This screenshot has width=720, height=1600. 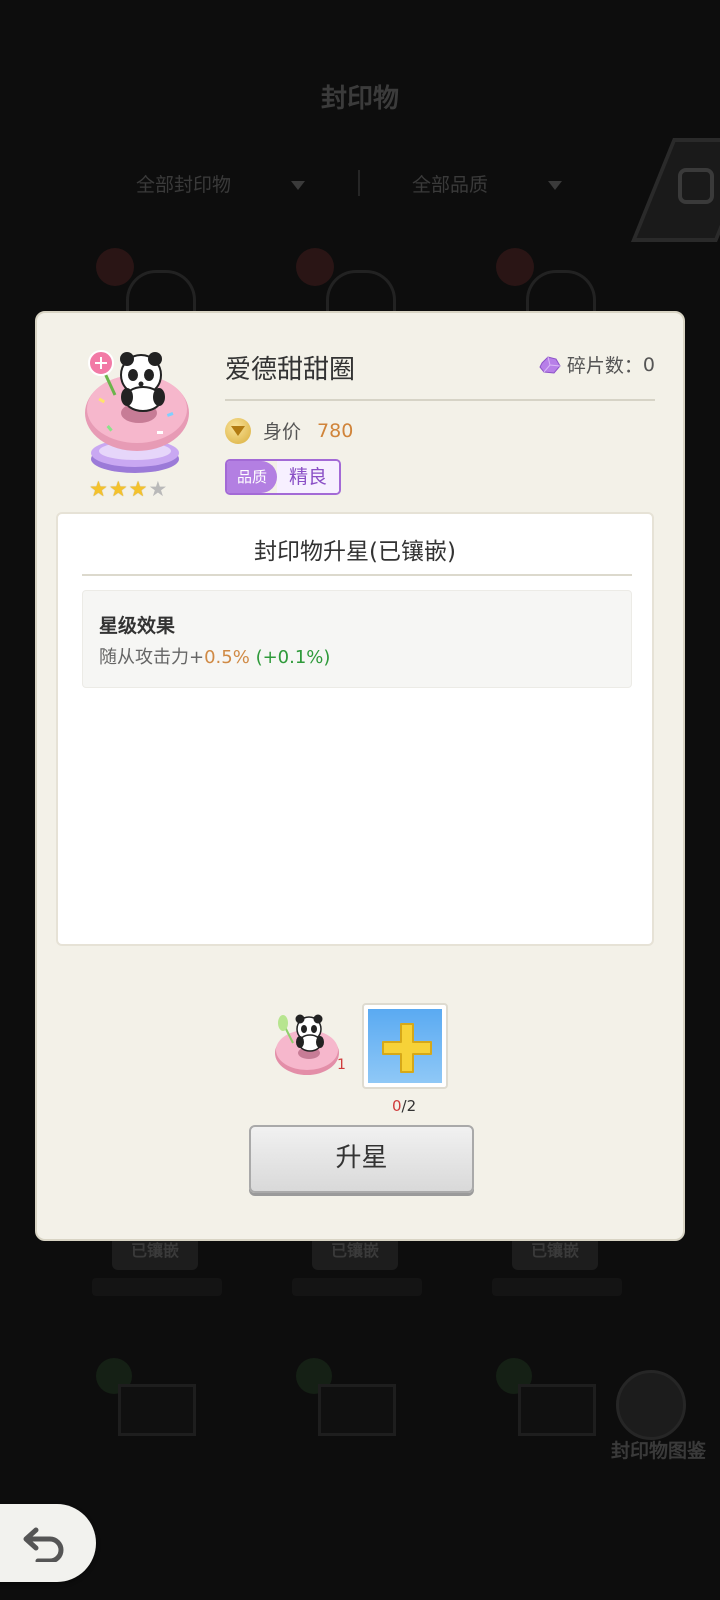 What do you see at coordinates (152, 657) in the screenshot?
I see `effect-text: 随从攻击力+` at bounding box center [152, 657].